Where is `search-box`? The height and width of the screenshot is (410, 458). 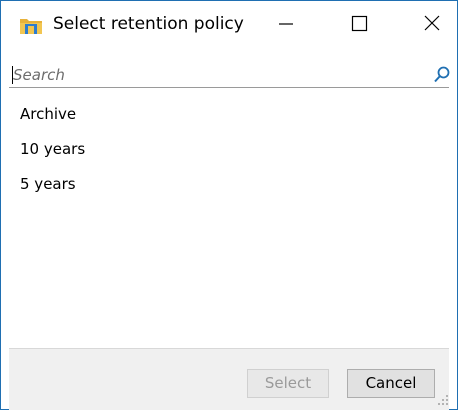 search-box is located at coordinates (230, 75).